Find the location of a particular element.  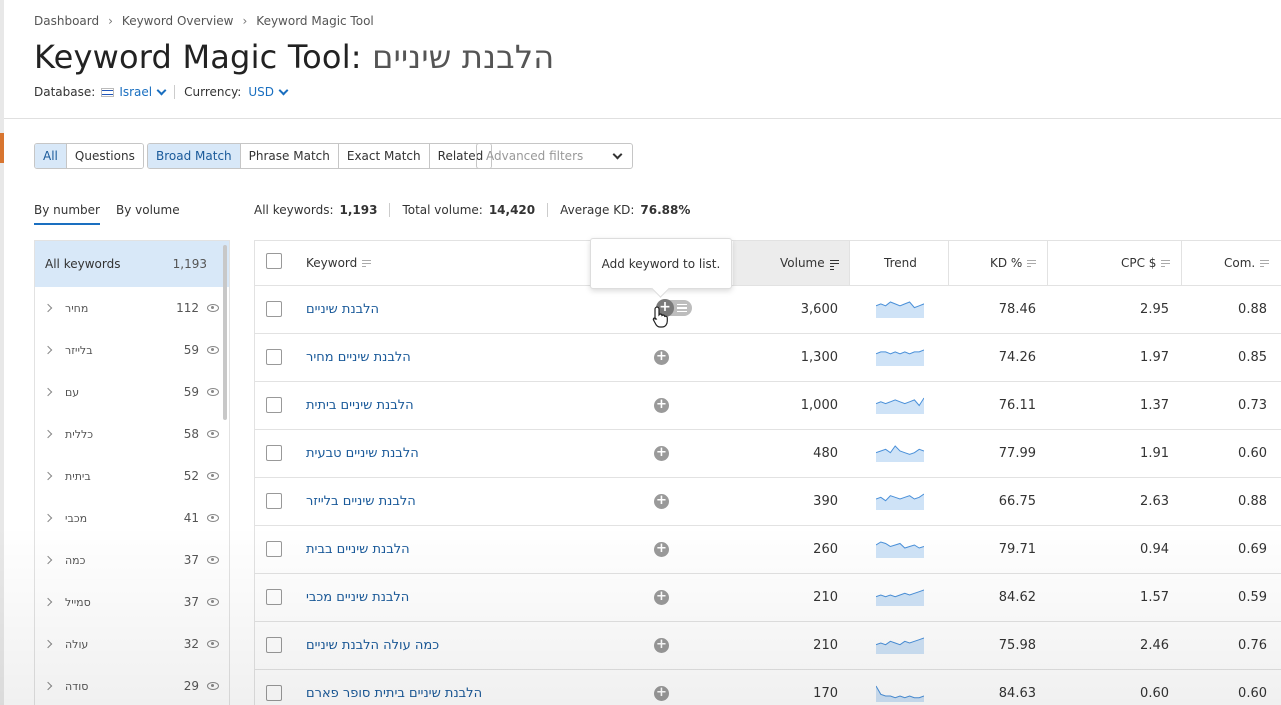

filter-all: All is located at coordinates (50, 156).